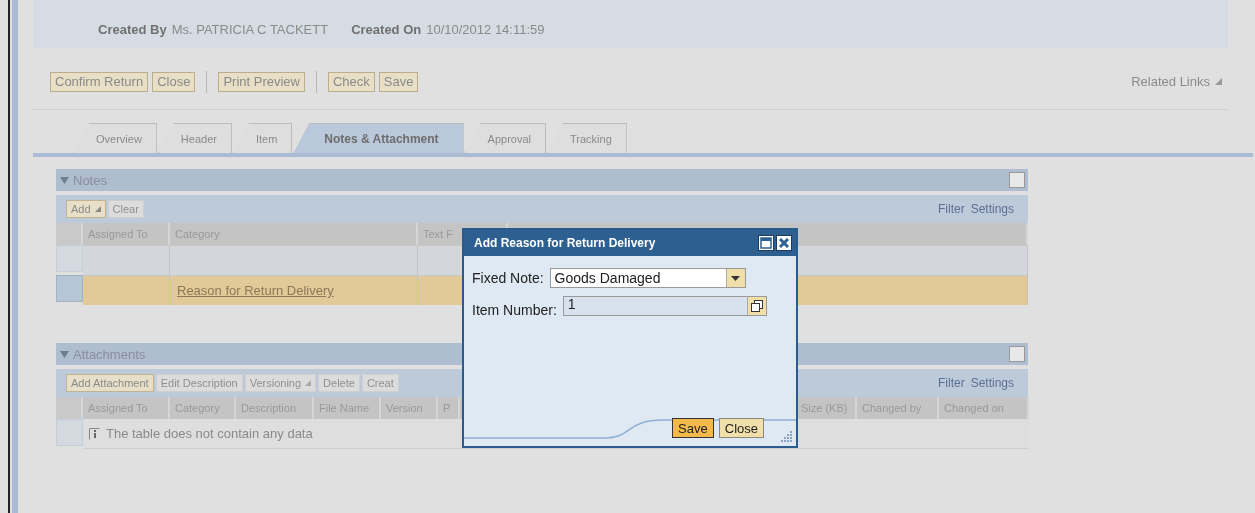 The height and width of the screenshot is (513, 1255). Describe the element at coordinates (784, 243) in the screenshot. I see `close-icon` at that location.